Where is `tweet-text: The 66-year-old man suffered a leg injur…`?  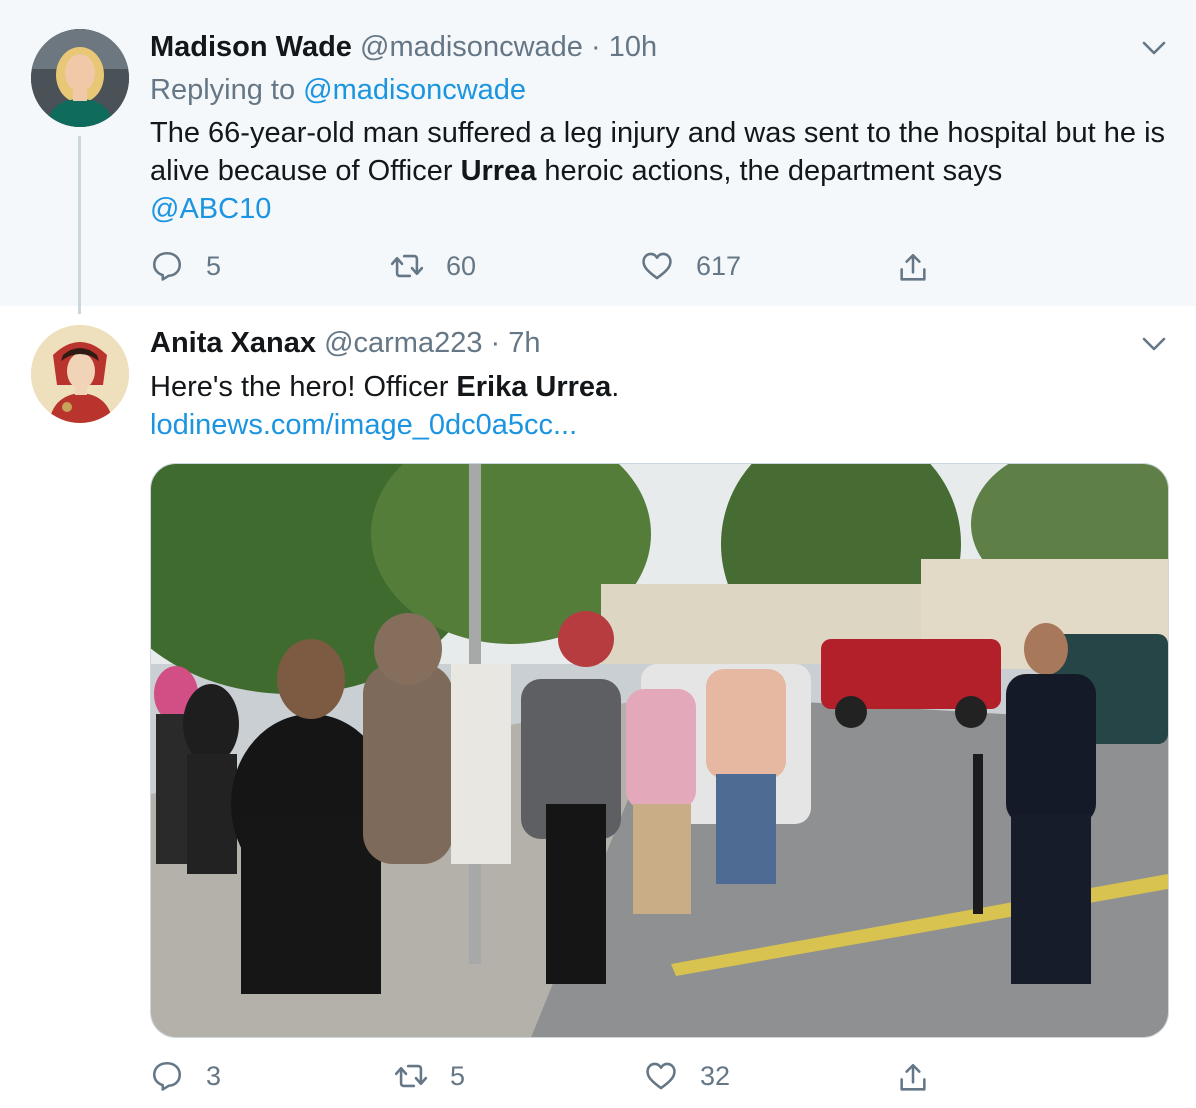 tweet-text: The 66-year-old man suffered a leg injur… is located at coordinates (665, 171).